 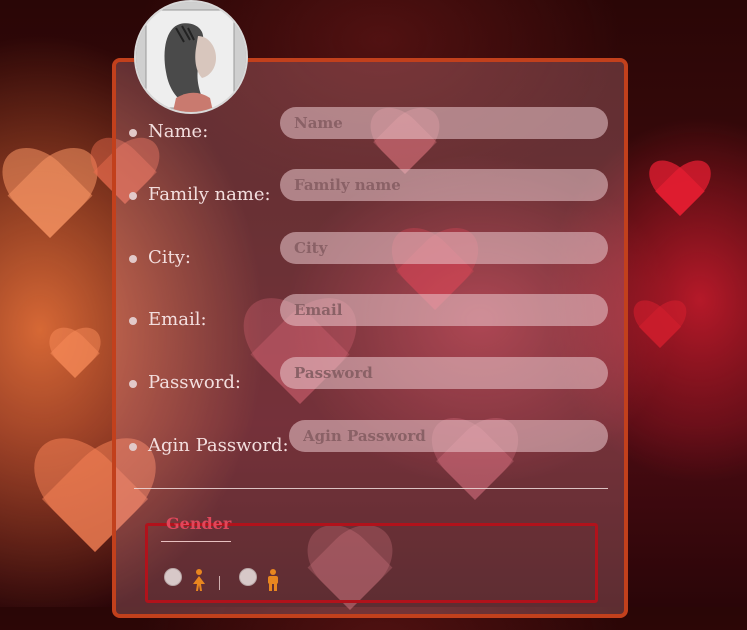 I want to click on family-name-label: Family name:, so click(x=209, y=194).